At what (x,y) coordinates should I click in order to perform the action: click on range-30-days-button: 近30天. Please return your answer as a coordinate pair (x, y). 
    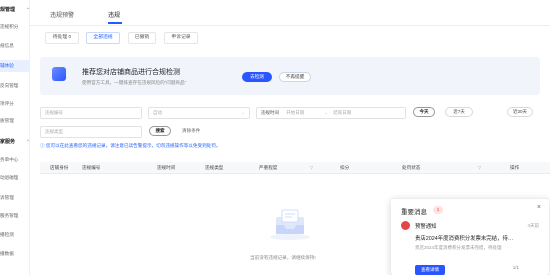
    Looking at the image, I should click on (520, 112).